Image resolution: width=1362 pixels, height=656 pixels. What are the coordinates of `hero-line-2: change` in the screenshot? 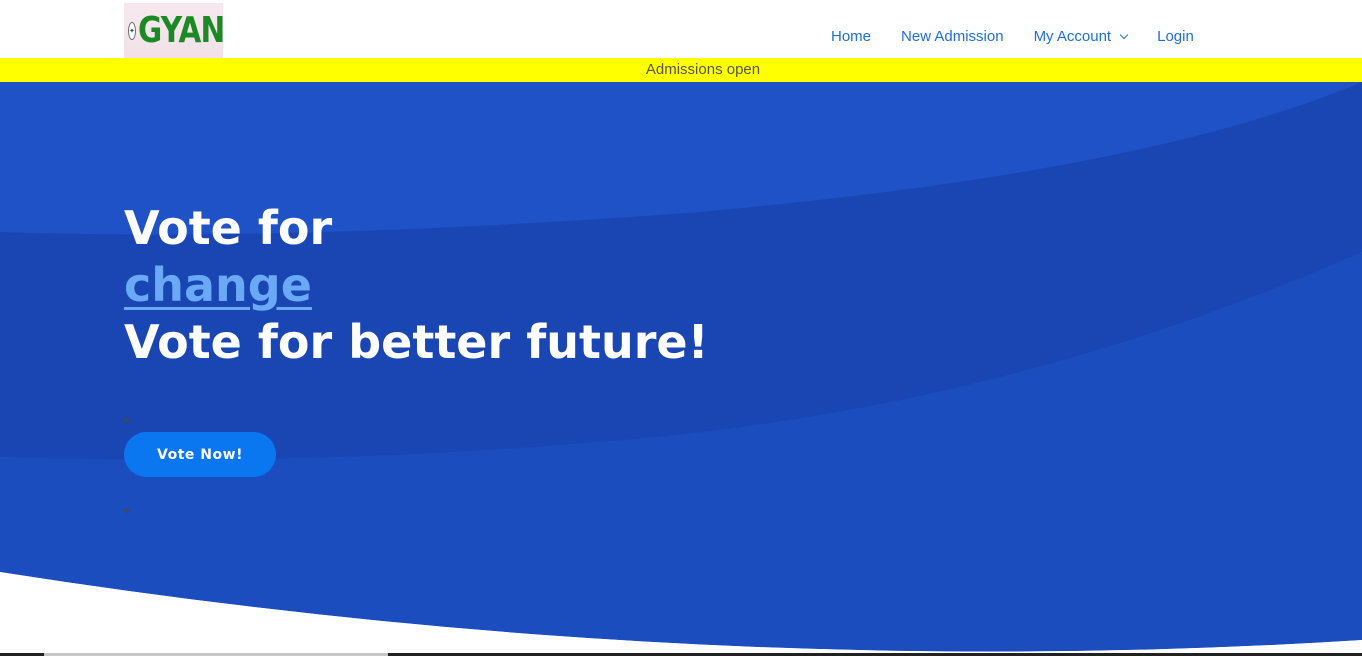 It's located at (416, 285).